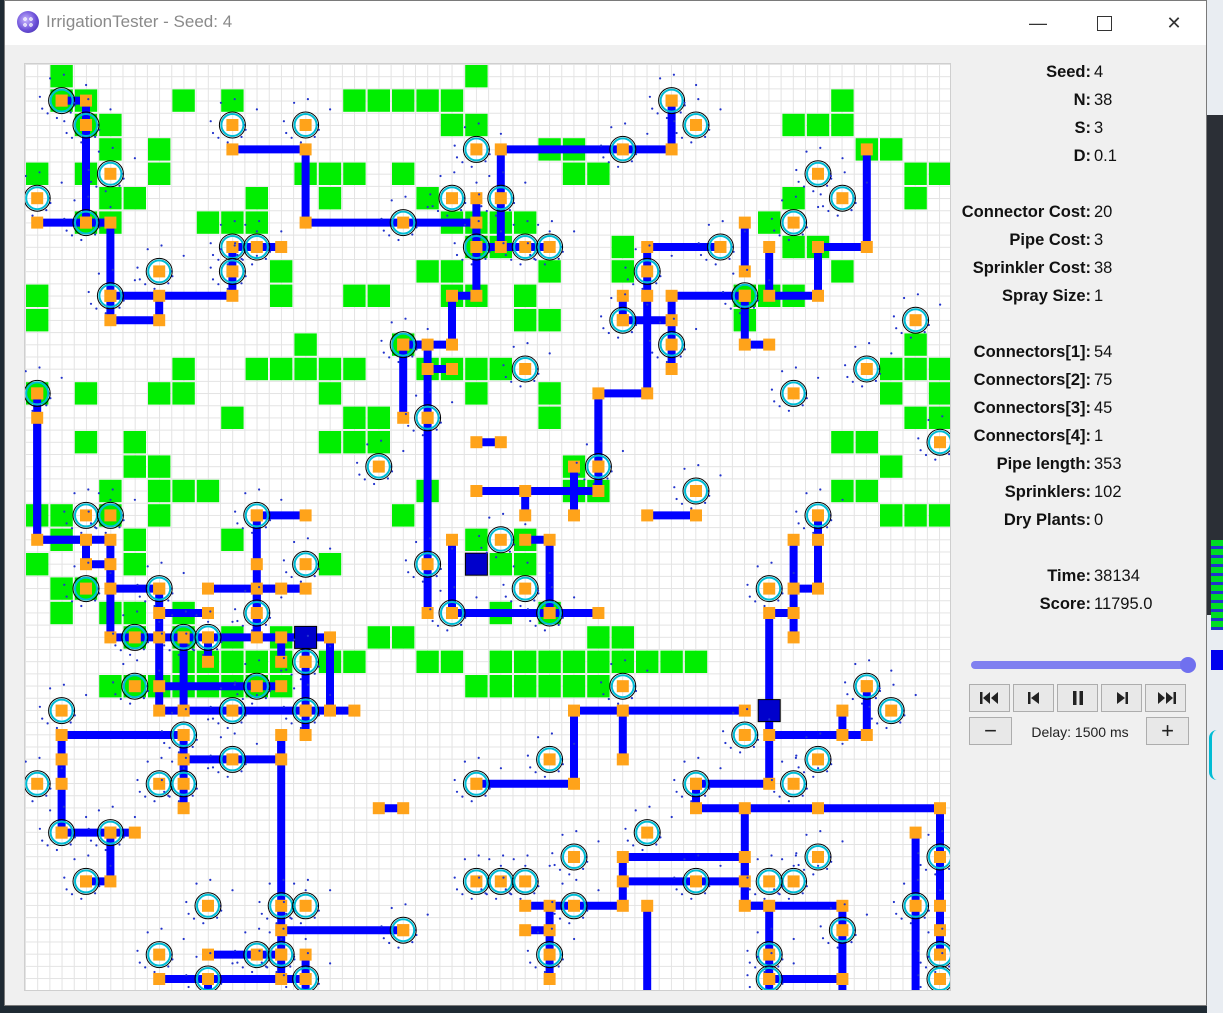 Image resolution: width=1223 pixels, height=1013 pixels. I want to click on stat-seed: Seed: 4, so click(1076, 77).